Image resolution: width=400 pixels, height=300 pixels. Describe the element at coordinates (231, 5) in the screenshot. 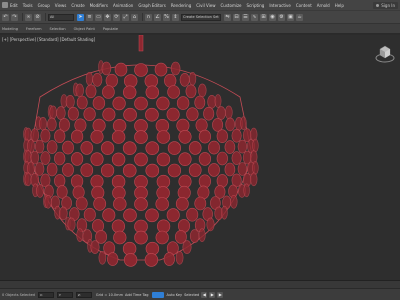

I see `menu-item-customize: Customize` at that location.